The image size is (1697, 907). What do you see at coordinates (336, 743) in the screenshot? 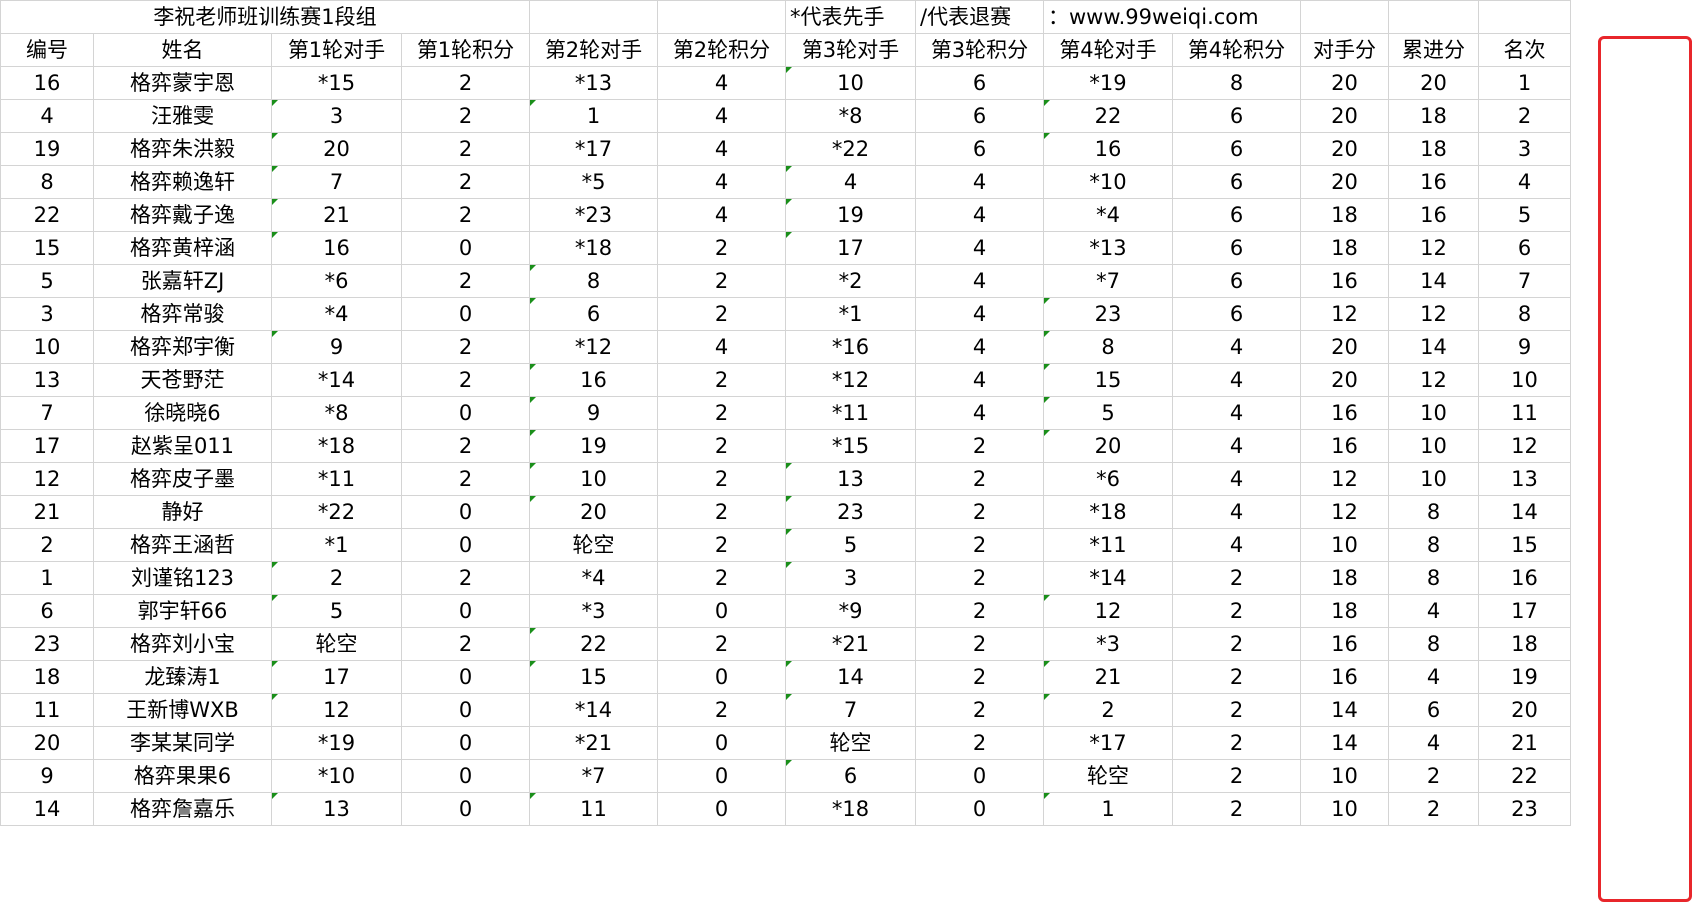
I see `table-cell: *19` at bounding box center [336, 743].